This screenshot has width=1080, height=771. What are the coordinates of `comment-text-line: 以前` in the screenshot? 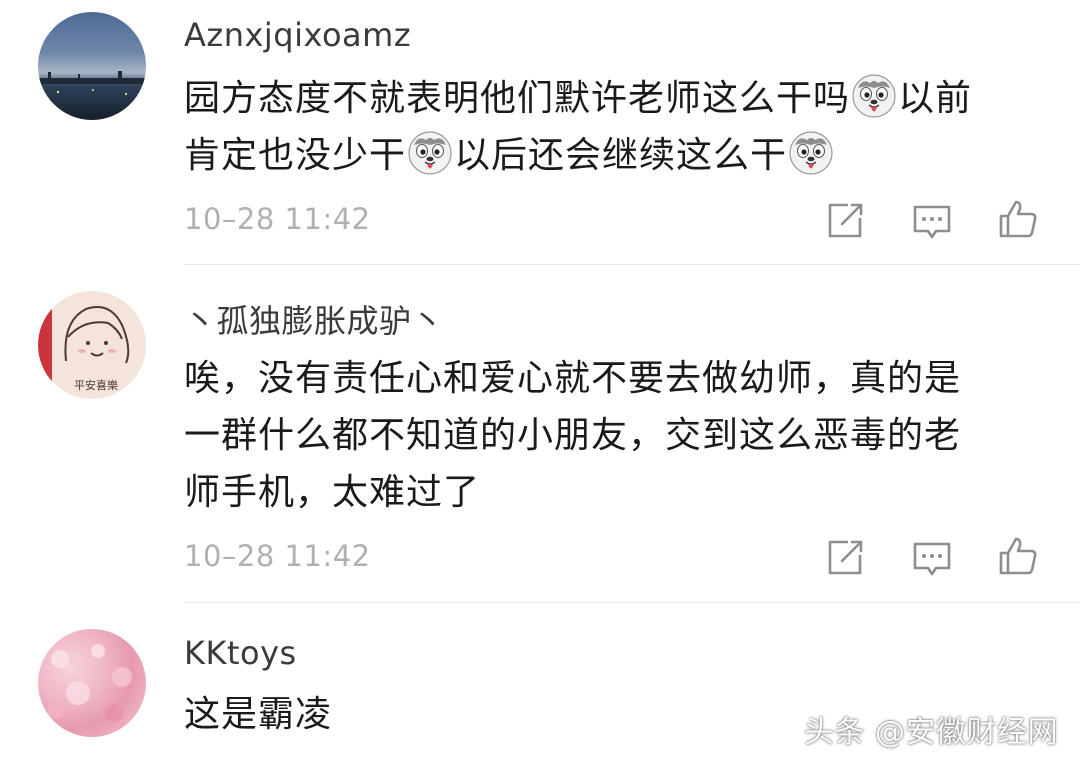 It's located at (935, 98).